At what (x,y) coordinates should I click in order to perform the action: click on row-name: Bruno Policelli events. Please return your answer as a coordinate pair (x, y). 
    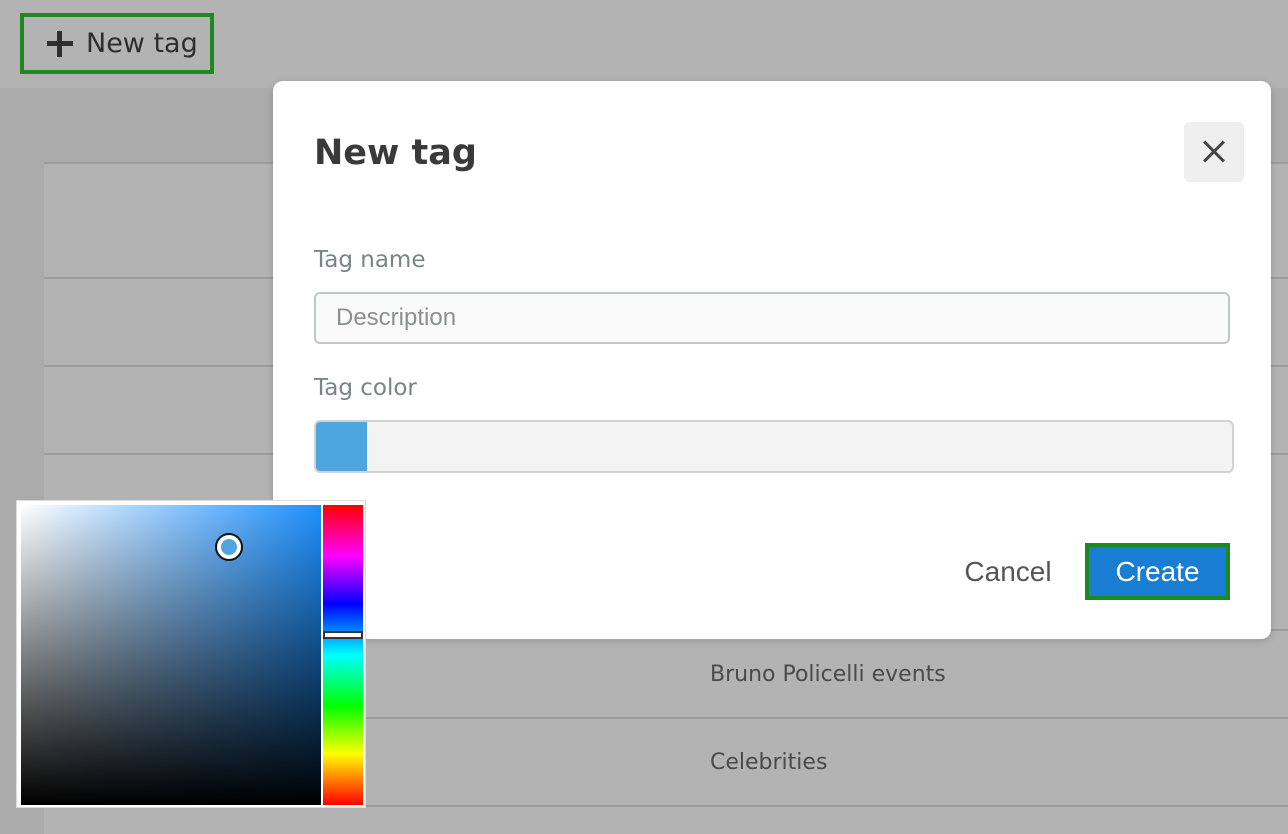
    Looking at the image, I should click on (828, 674).